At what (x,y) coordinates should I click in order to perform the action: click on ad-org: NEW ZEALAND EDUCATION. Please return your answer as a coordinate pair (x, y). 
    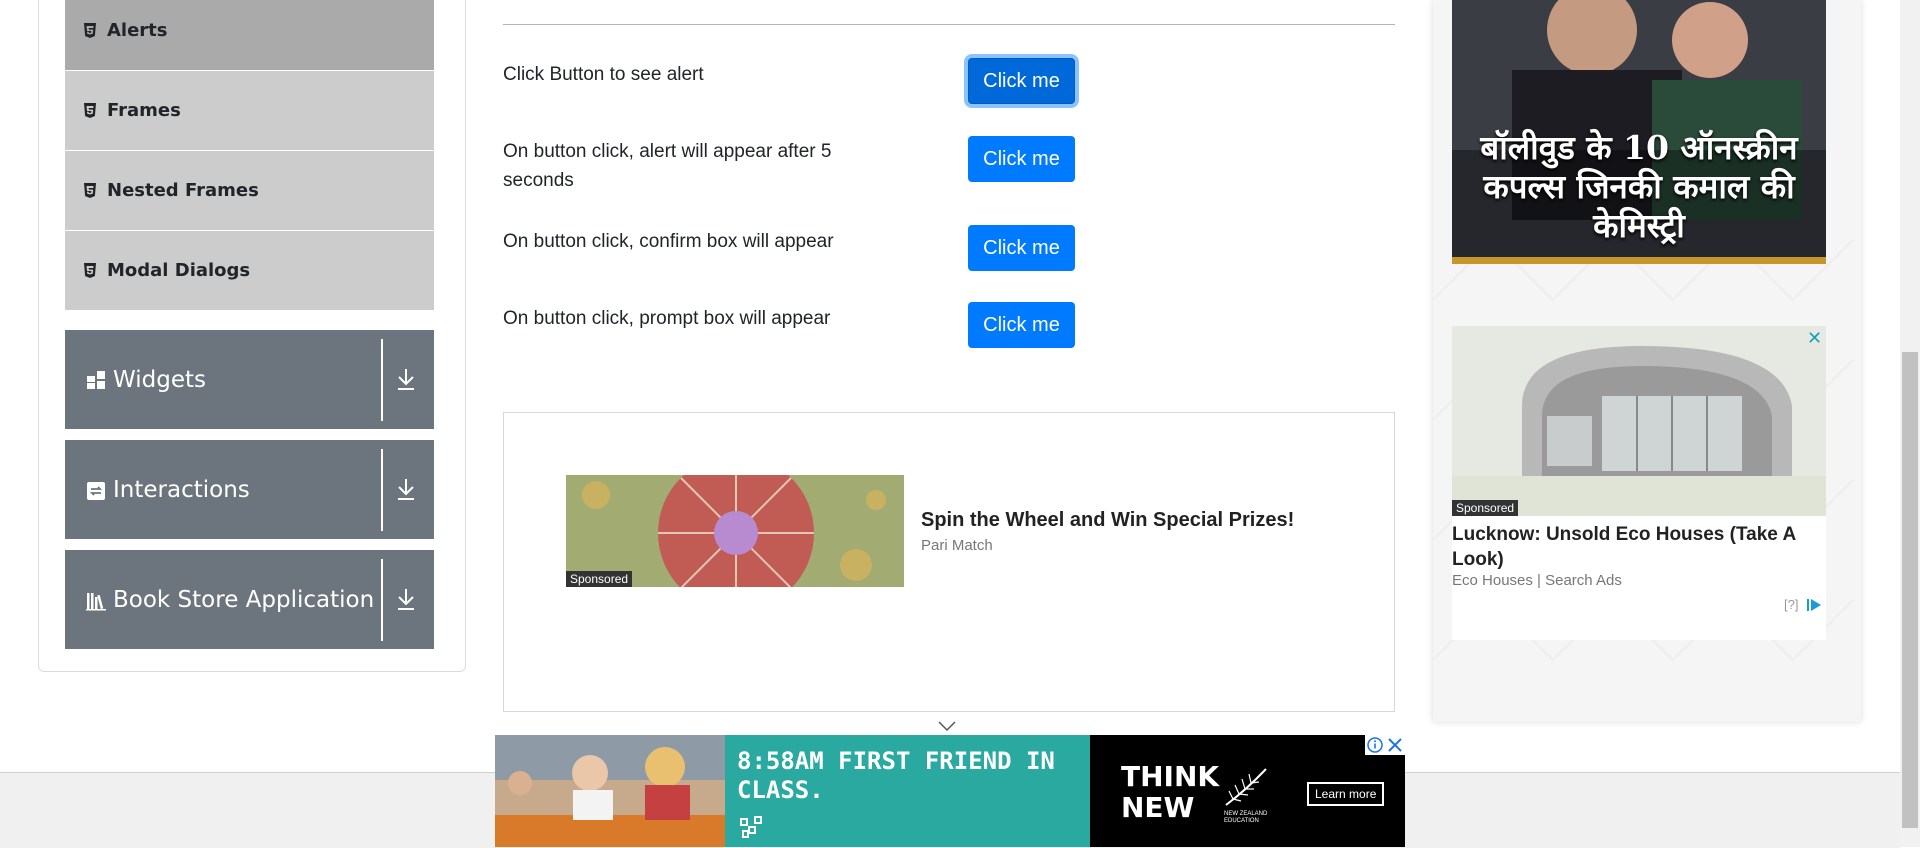
    Looking at the image, I should click on (1246, 817).